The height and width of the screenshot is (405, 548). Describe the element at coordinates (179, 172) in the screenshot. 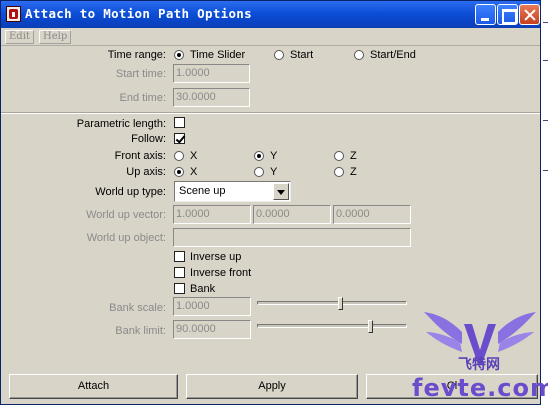

I see `up-axis-x-radio` at that location.